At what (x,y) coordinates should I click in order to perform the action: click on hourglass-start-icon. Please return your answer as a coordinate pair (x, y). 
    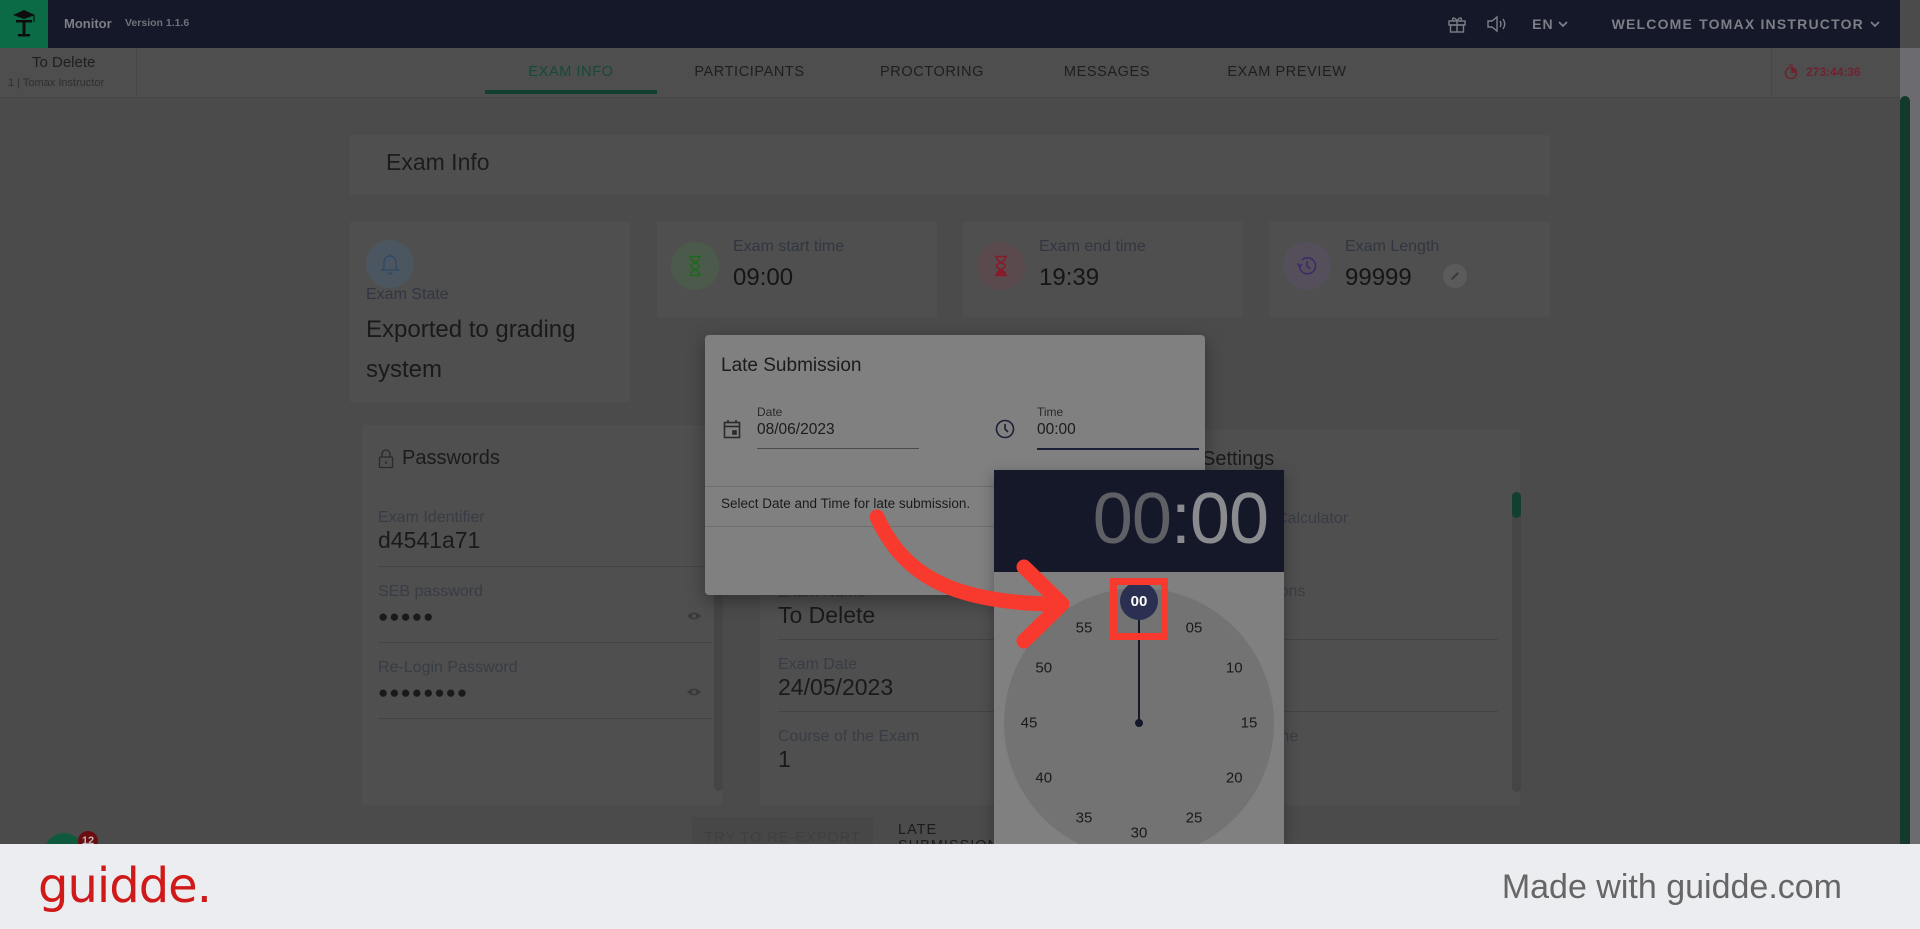
    Looking at the image, I should click on (695, 266).